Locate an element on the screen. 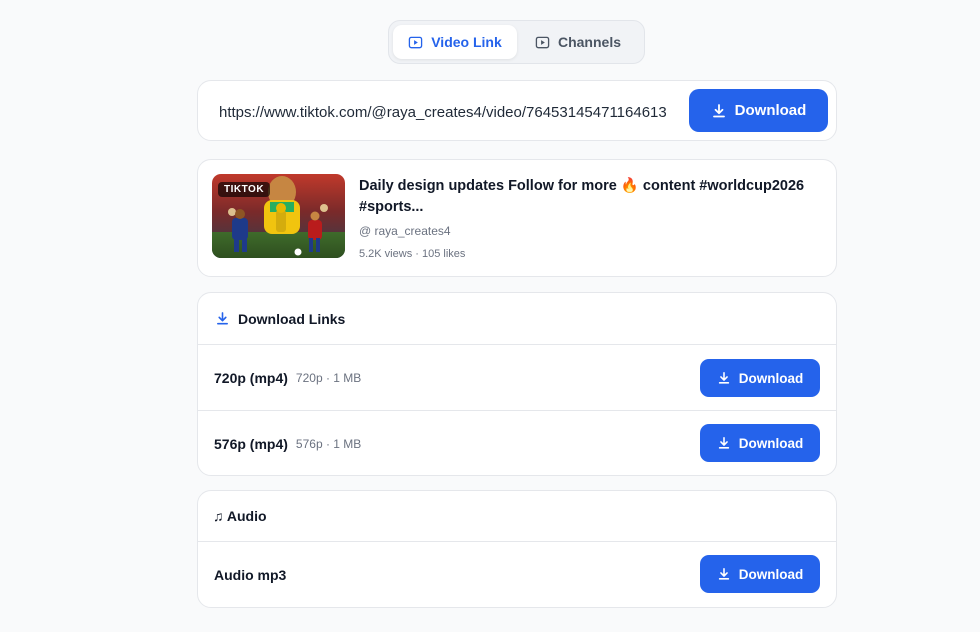 The image size is (980, 632). tab-channels: Channels is located at coordinates (578, 42).